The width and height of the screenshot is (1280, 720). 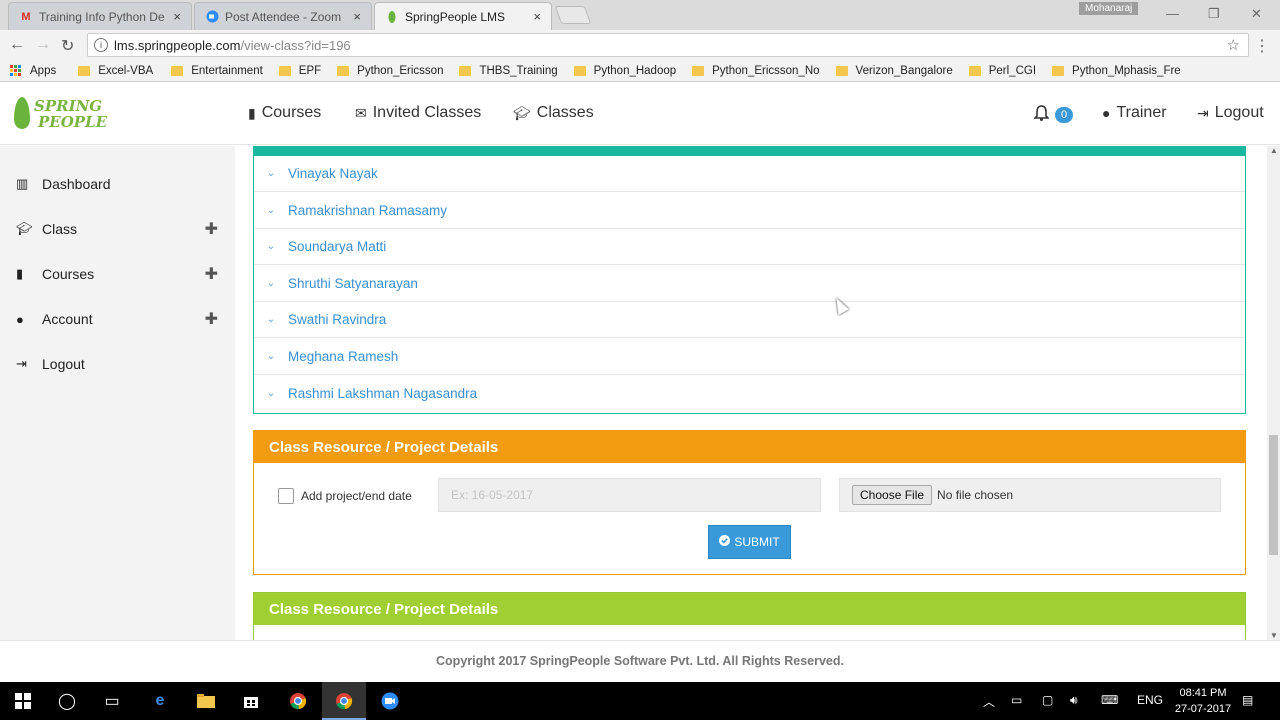 I want to click on nav-courses: ▮ Courses, so click(x=284, y=113).